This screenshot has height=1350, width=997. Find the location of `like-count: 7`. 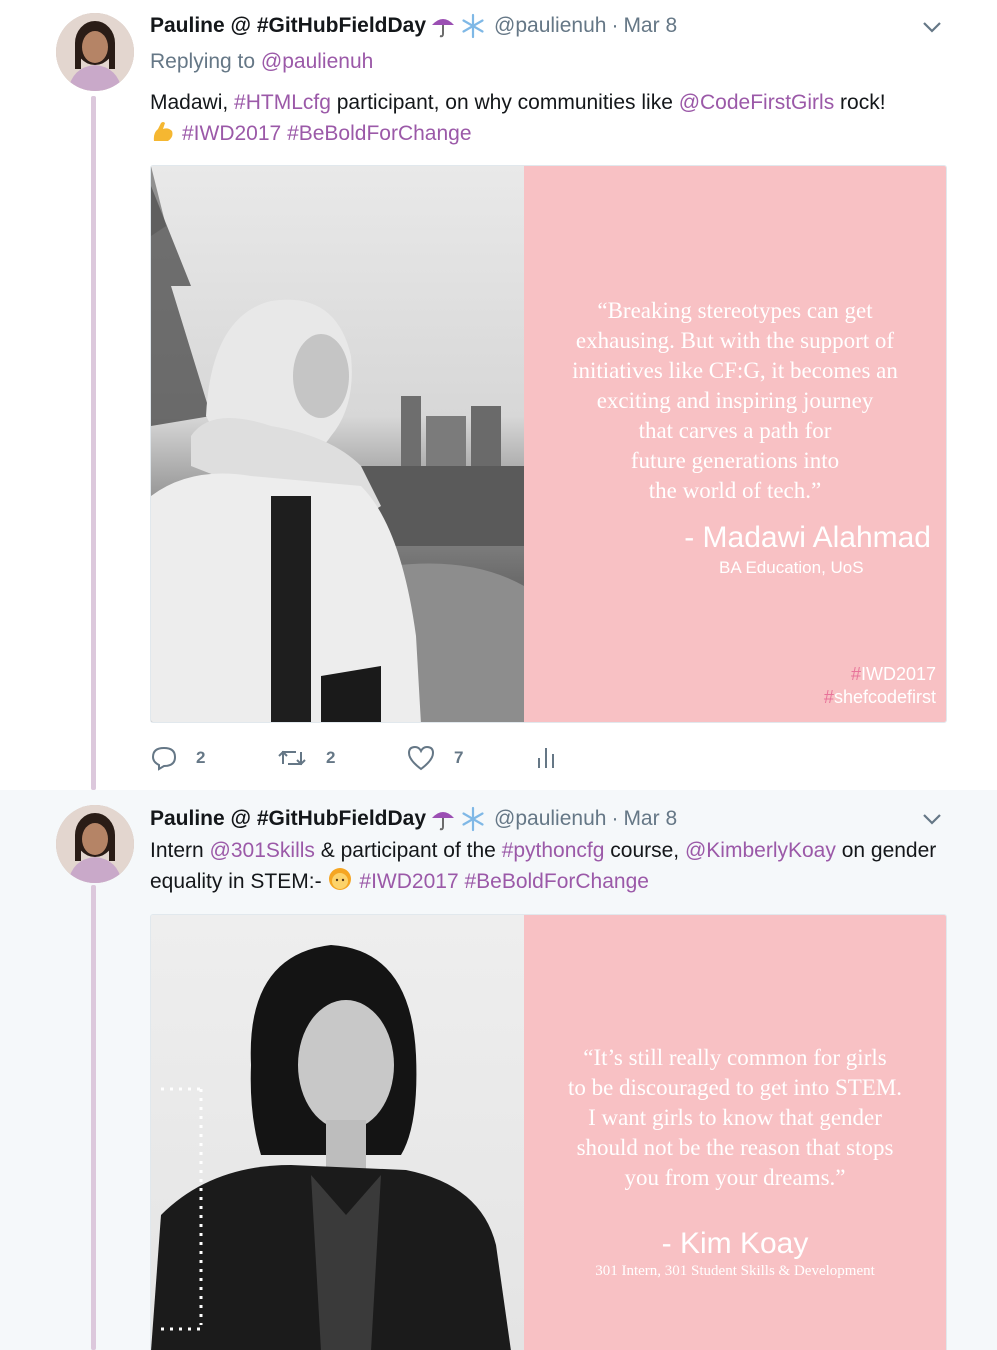

like-count: 7 is located at coordinates (459, 757).